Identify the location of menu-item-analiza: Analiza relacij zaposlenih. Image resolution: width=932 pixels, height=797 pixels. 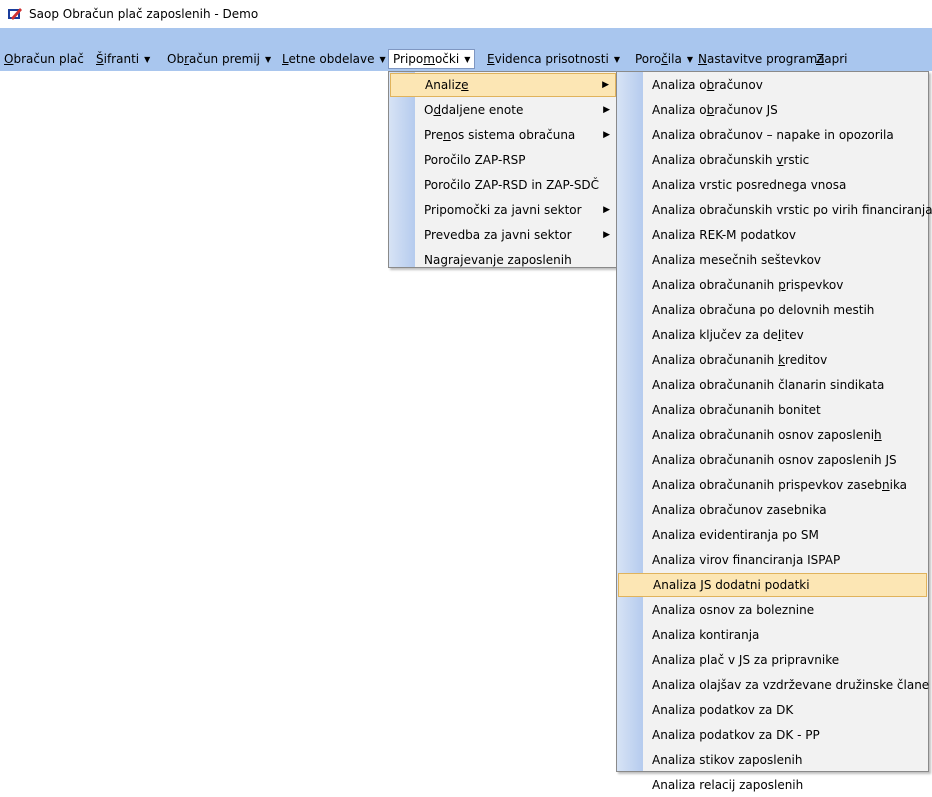
(772, 785).